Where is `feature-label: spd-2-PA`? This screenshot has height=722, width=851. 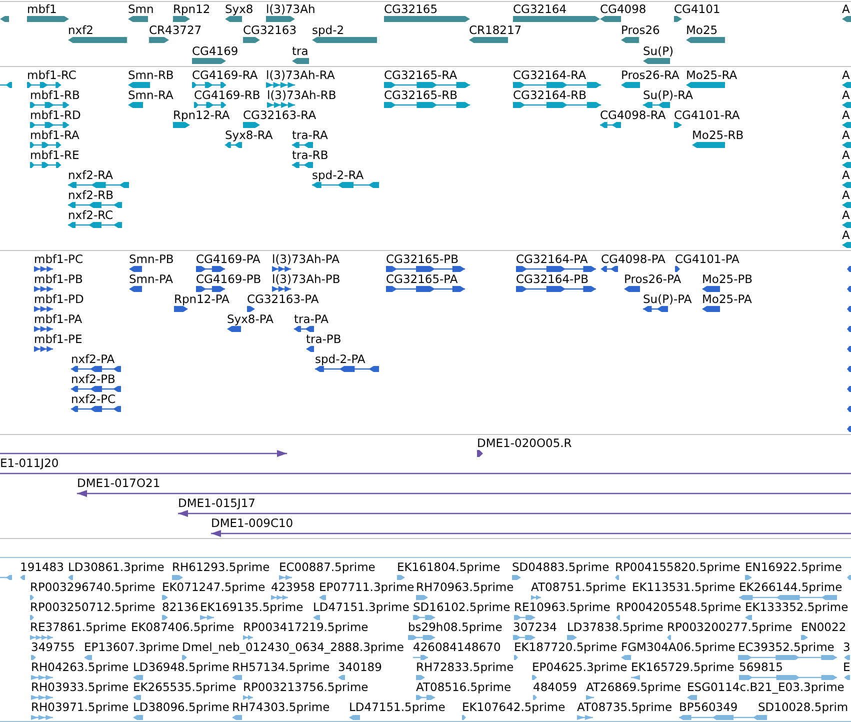
feature-label: spd-2-PA is located at coordinates (340, 359).